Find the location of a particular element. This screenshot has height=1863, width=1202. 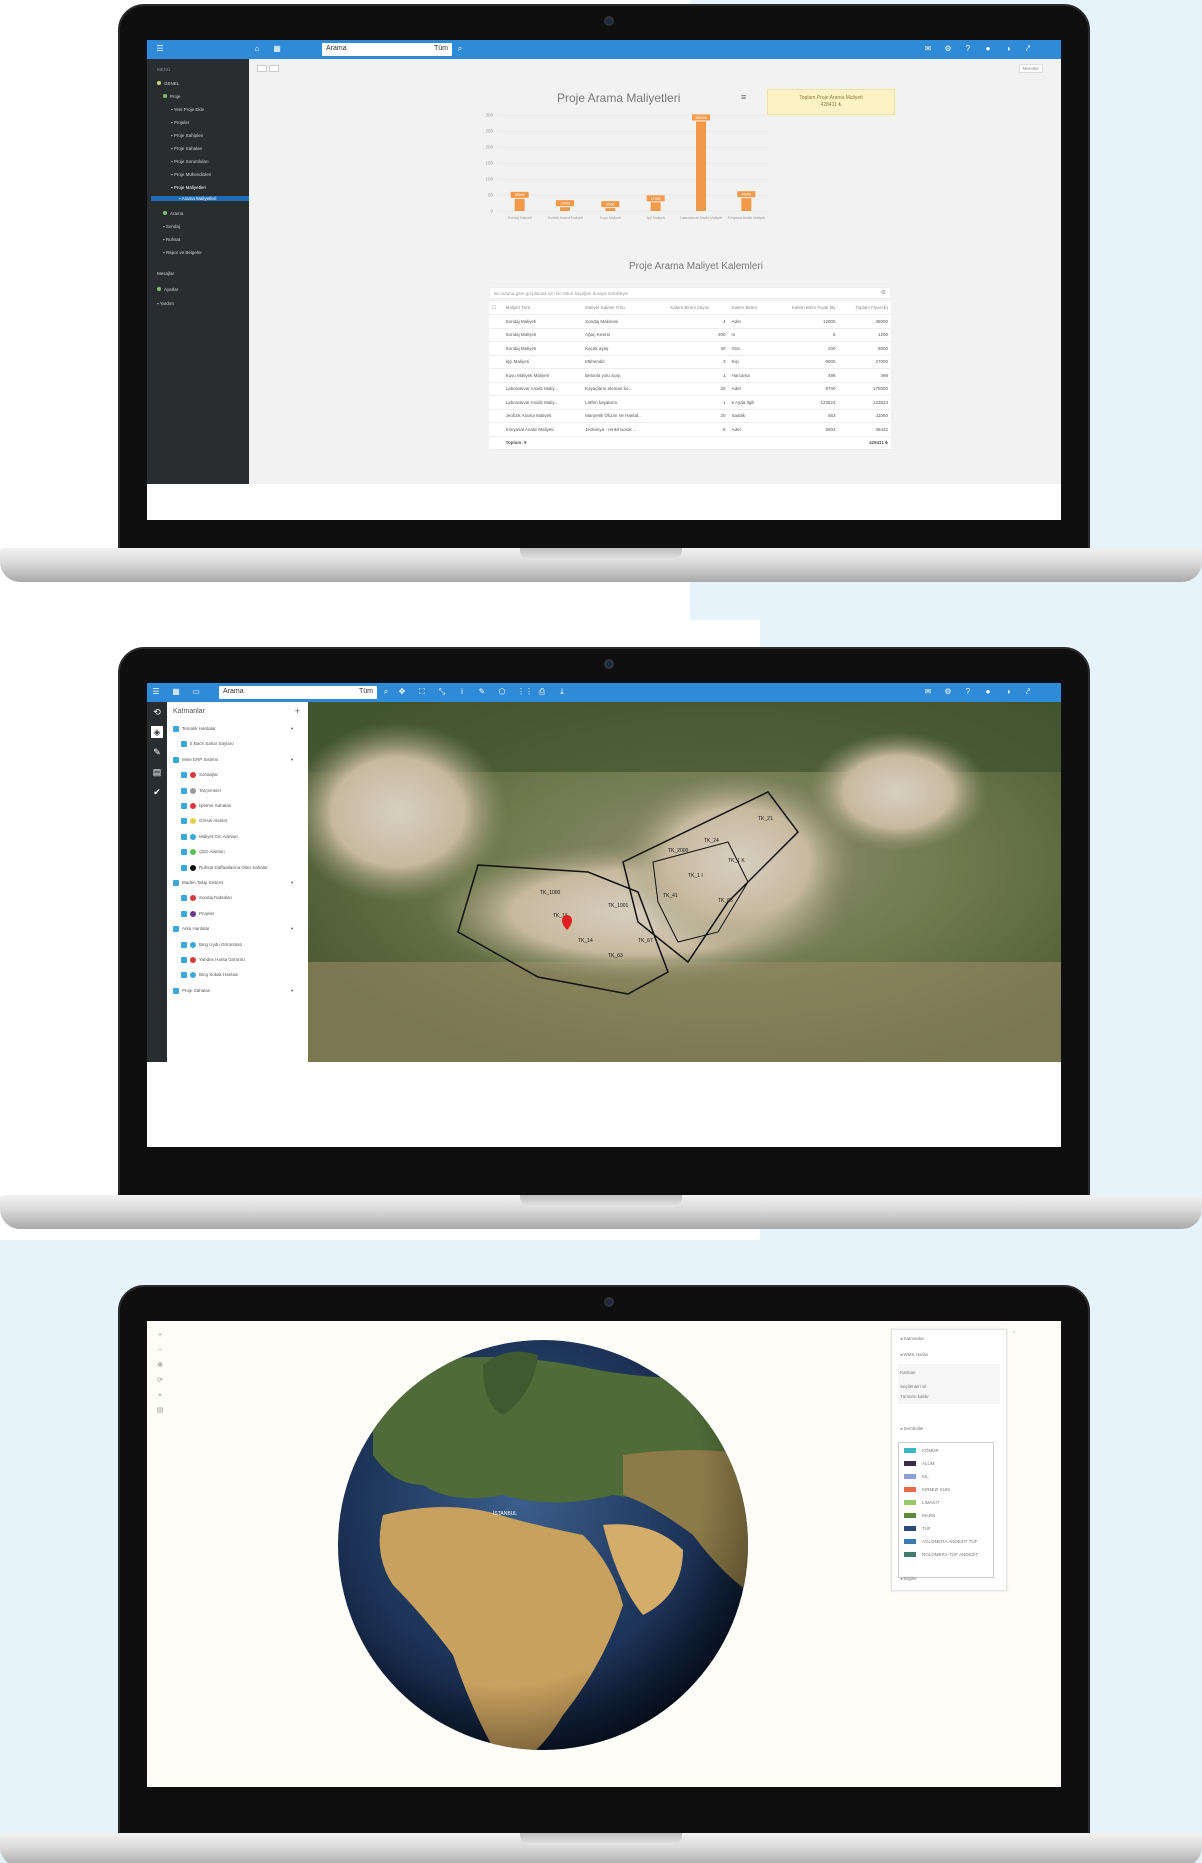

column-header: Kalem Birim Fiyatı (₺) is located at coordinates (805, 308).